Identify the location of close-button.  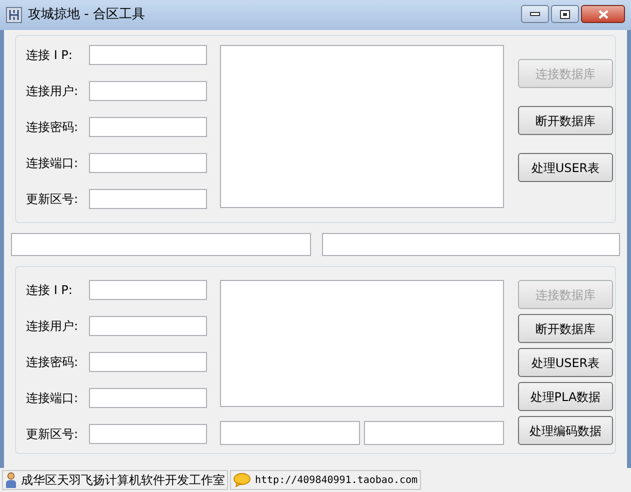
(603, 14).